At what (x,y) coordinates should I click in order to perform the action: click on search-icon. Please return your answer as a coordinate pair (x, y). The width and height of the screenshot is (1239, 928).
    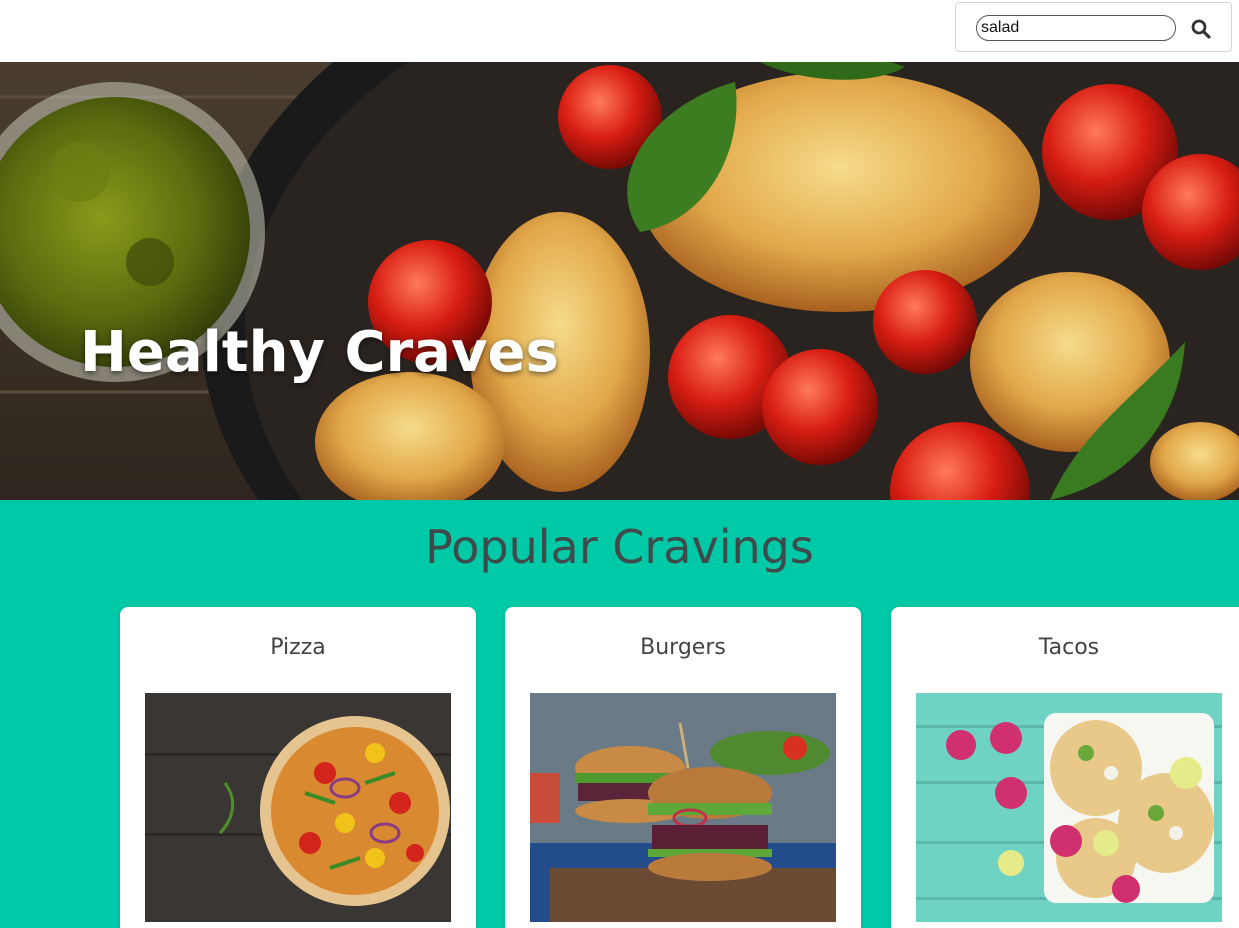
    Looking at the image, I should click on (1201, 29).